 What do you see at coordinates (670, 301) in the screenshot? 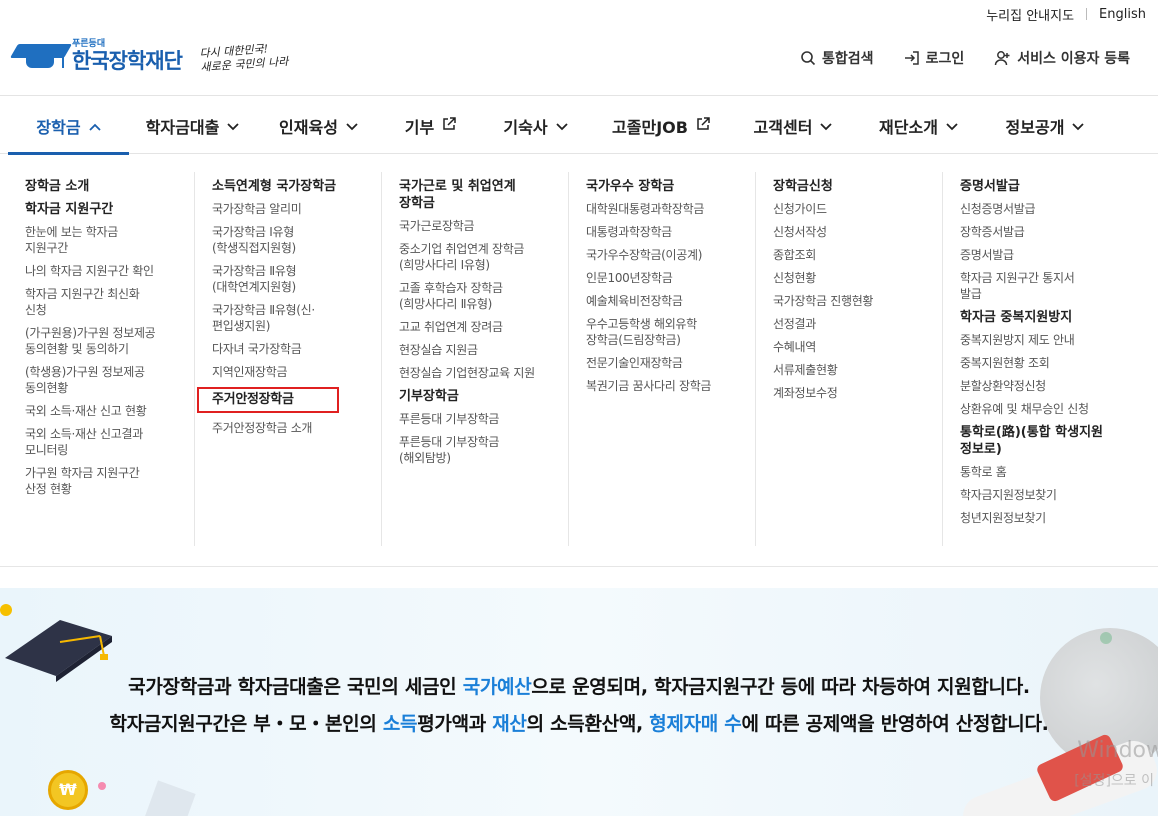
I see `menu-item: 예술체육비전장학금` at bounding box center [670, 301].